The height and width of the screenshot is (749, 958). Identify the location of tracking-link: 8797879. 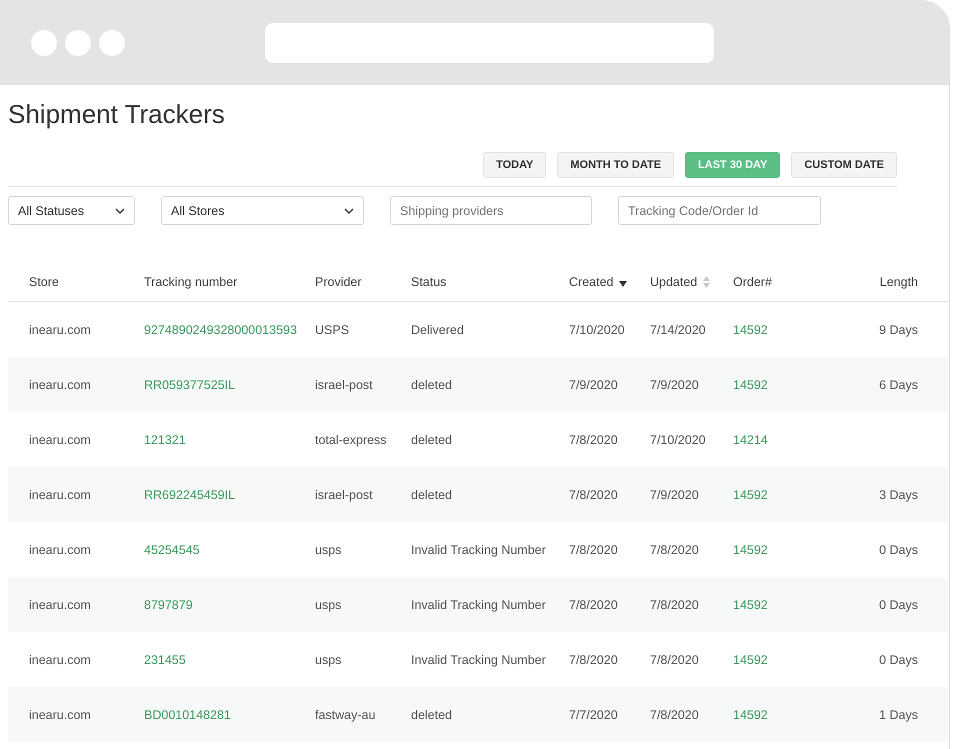
(168, 605).